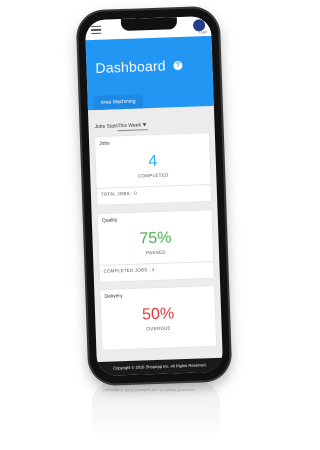 The height and width of the screenshot is (450, 320). I want to click on quality-card: Quality 75% PASSED COMPLETED JOBS : 4, so click(155, 246).